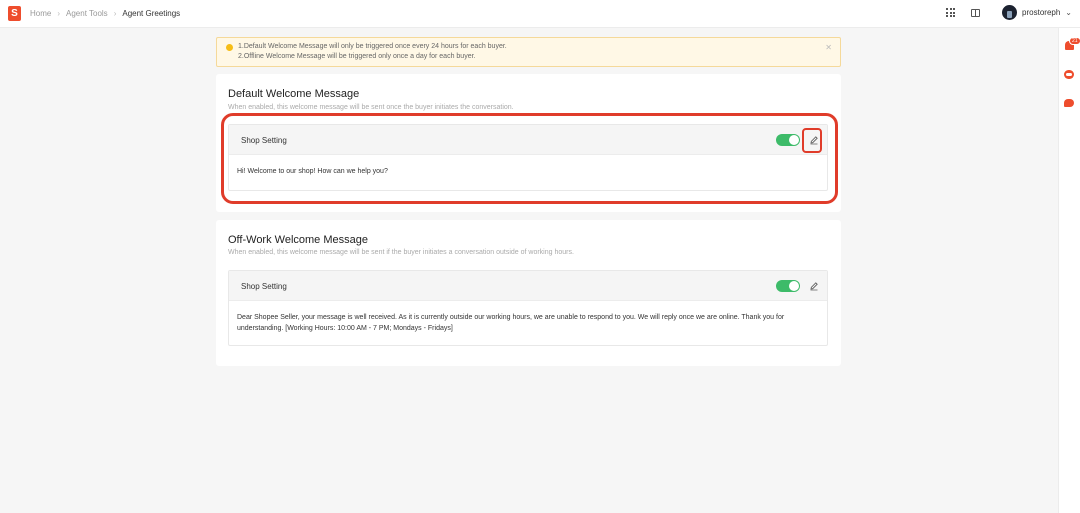 Image resolution: width=1080 pixels, height=513 pixels. I want to click on setting-label: Shop Setting, so click(264, 286).